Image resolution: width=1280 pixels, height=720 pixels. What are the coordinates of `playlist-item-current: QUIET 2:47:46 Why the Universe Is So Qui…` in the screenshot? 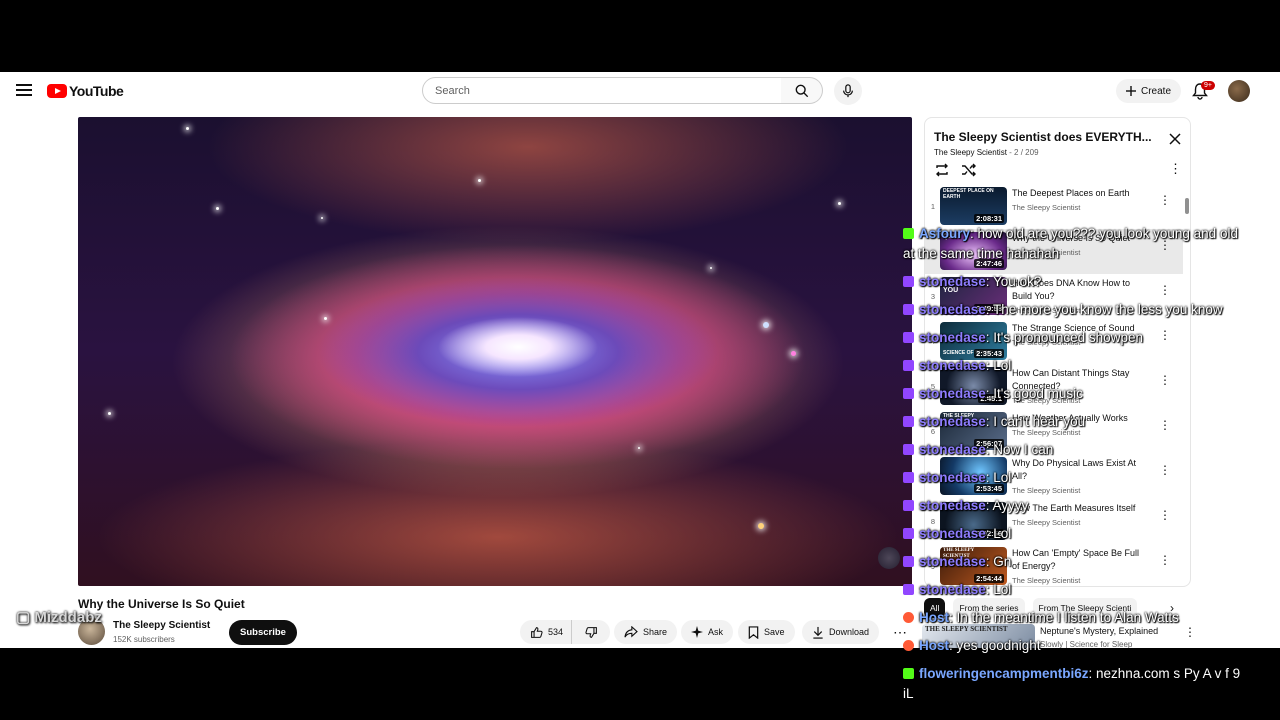 It's located at (1054, 251).